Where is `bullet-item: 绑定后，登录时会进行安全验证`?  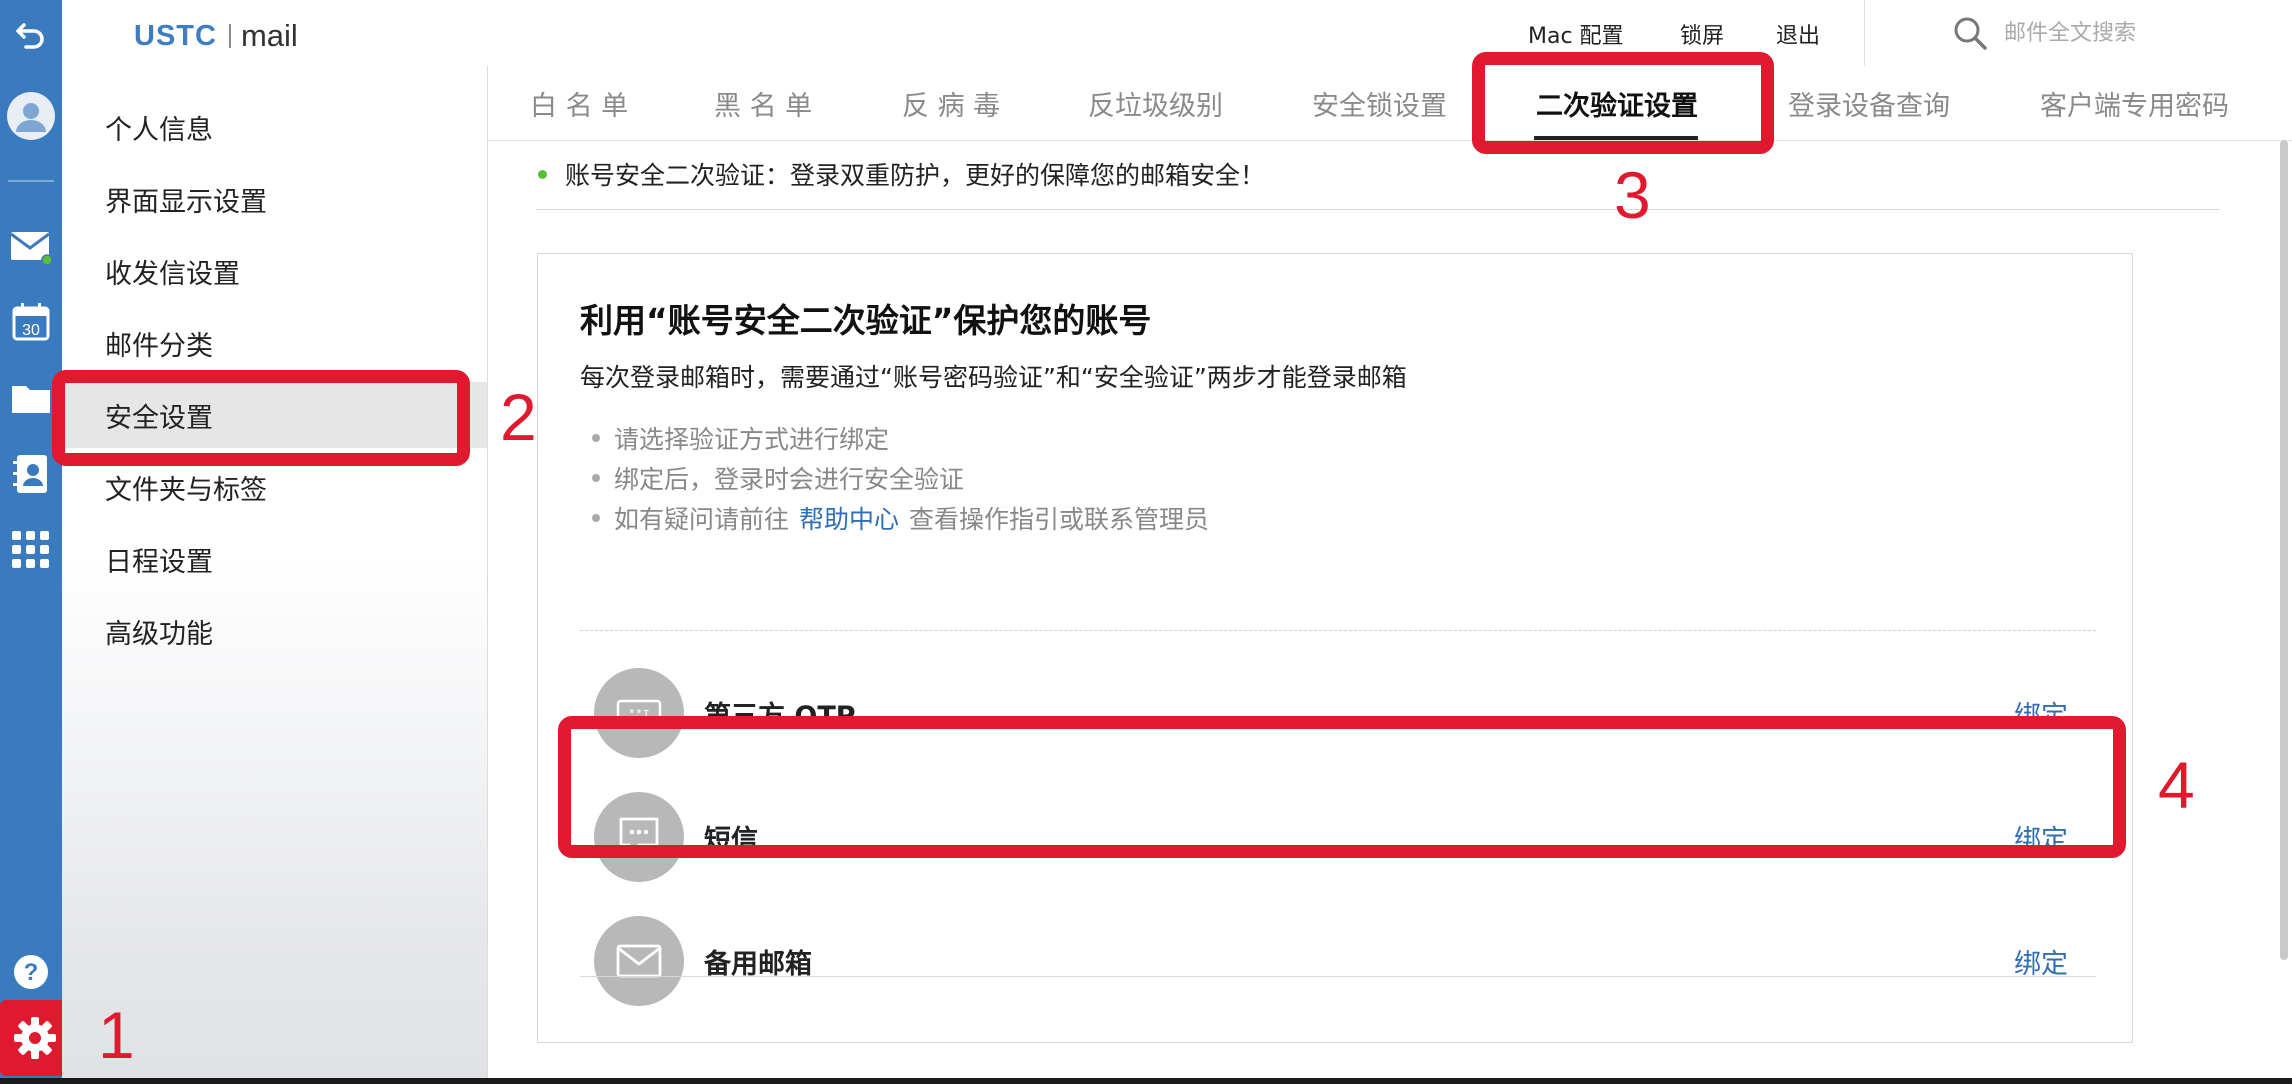
bullet-item: 绑定后，登录时会进行安全验证 is located at coordinates (778, 478).